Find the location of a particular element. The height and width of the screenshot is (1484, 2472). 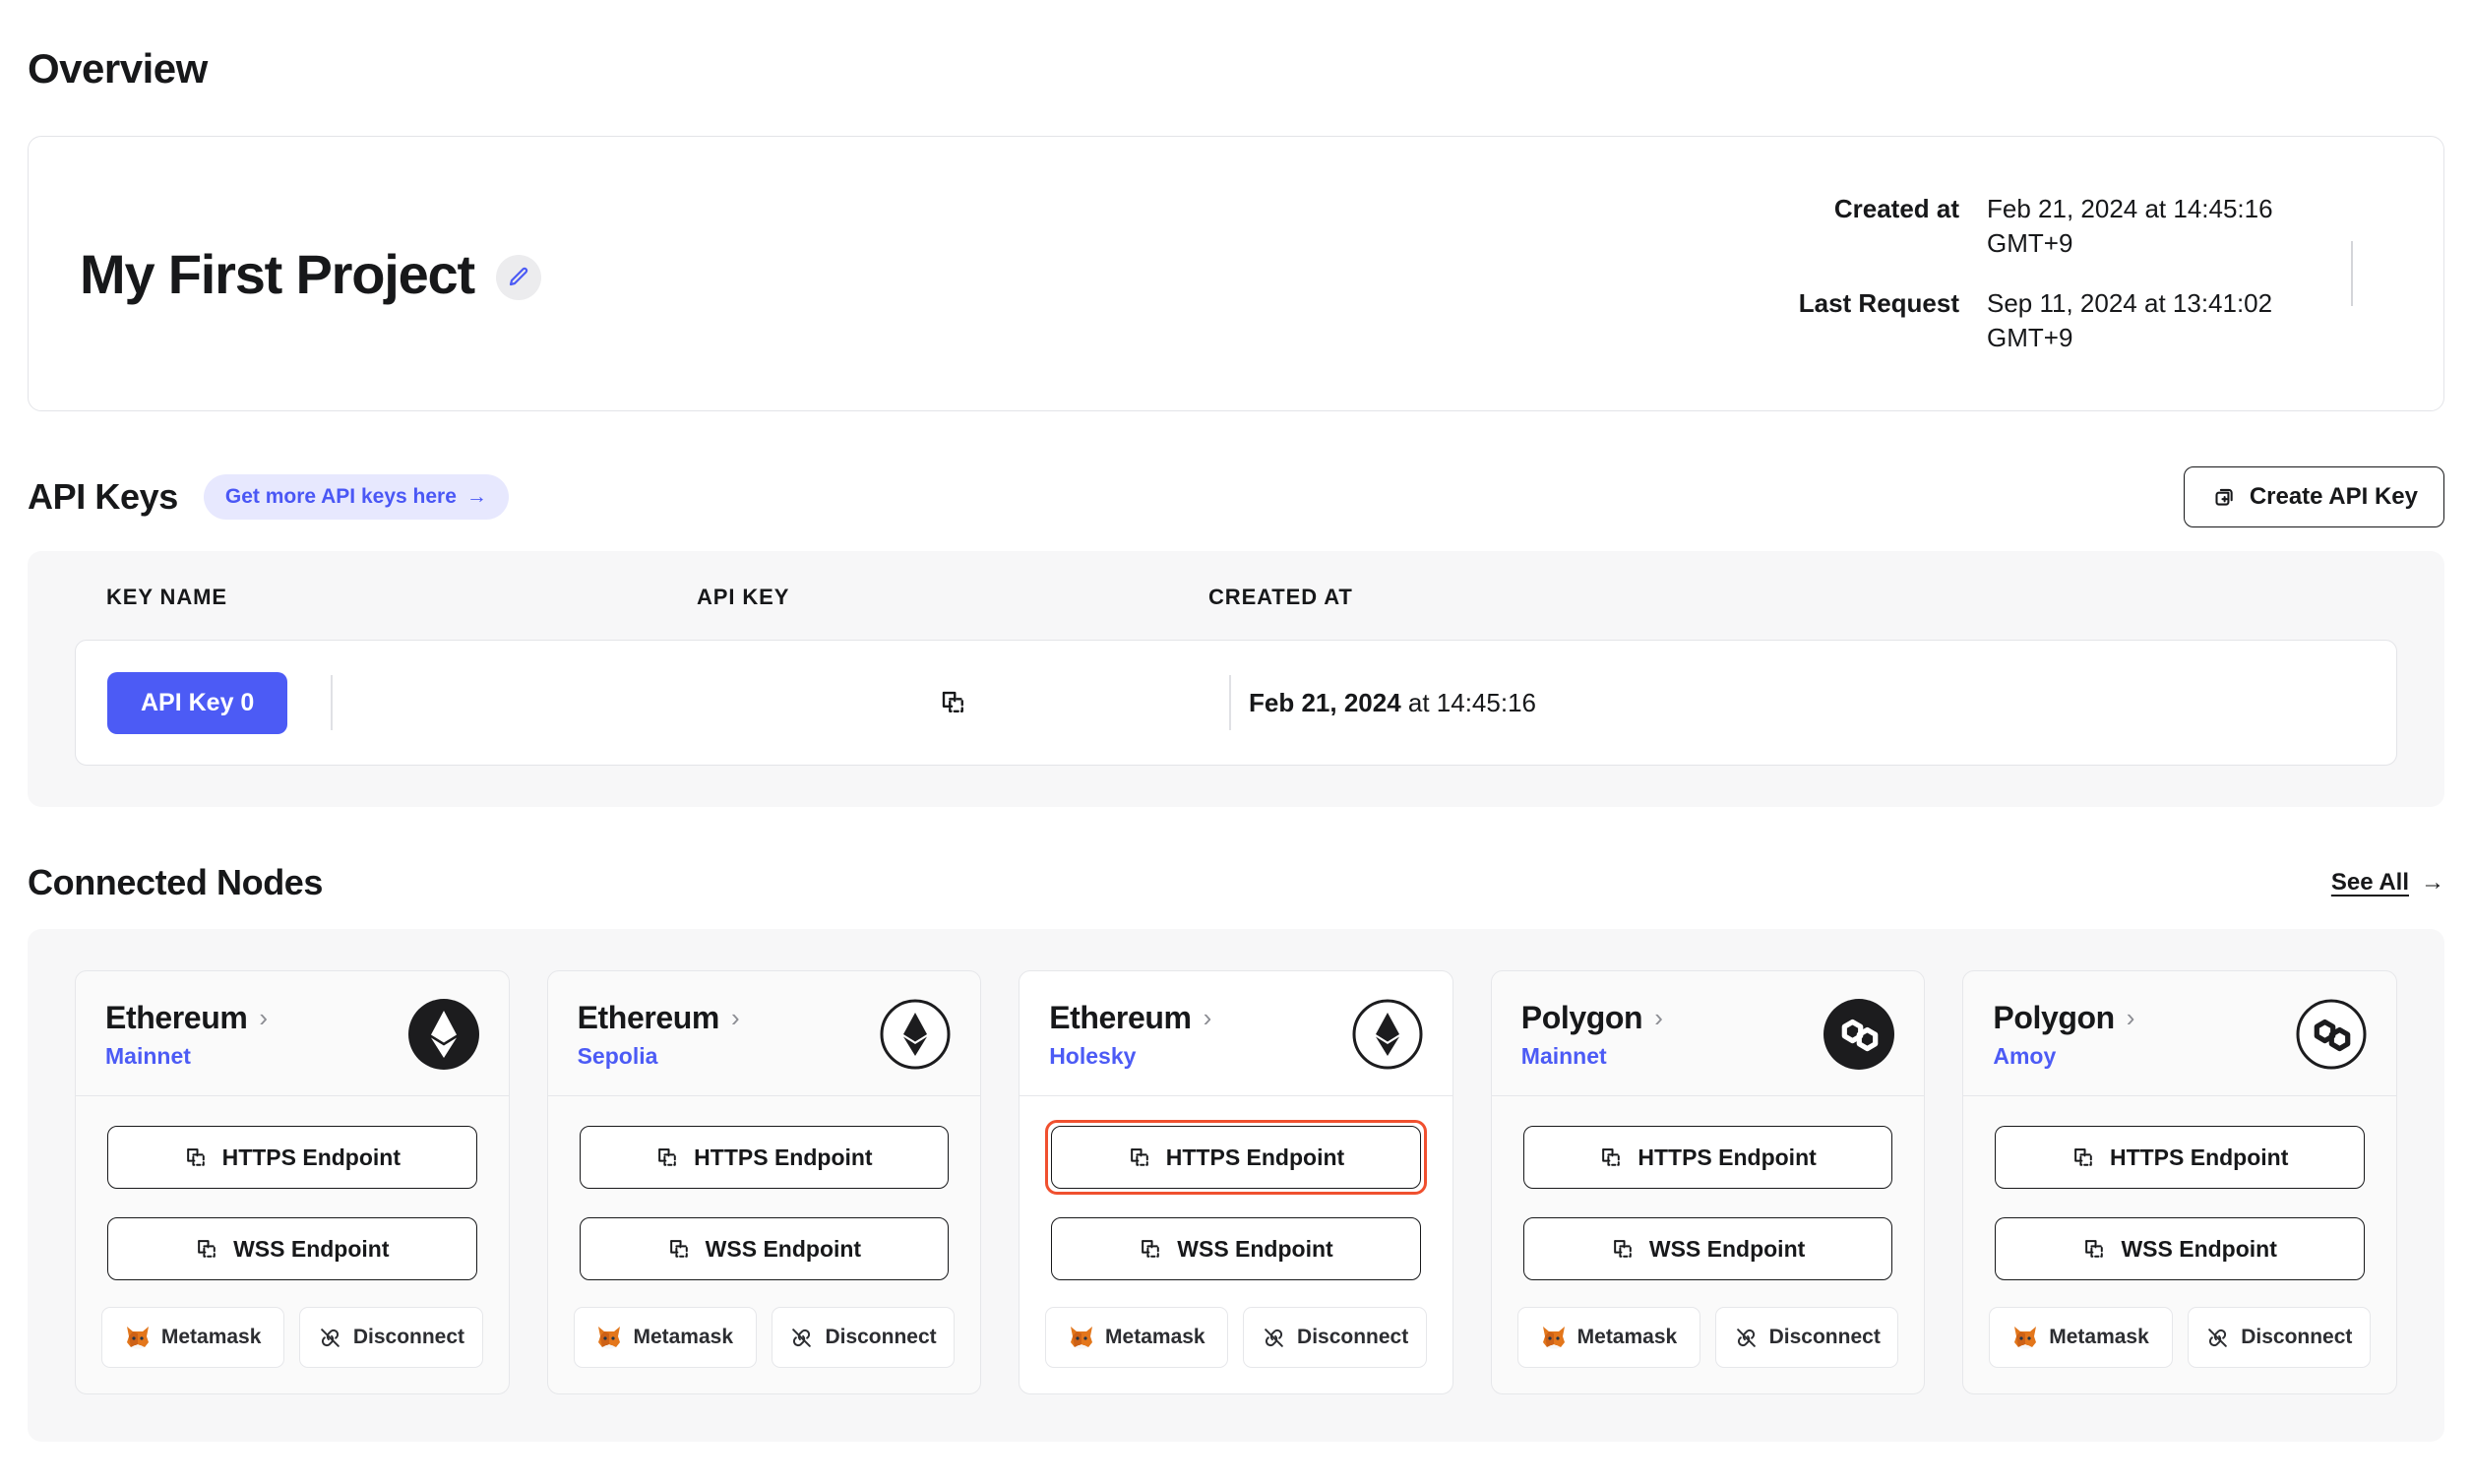

created-at-value: Feb 21, 2024 at 14:45:16 GMT+9 is located at coordinates (2130, 226).